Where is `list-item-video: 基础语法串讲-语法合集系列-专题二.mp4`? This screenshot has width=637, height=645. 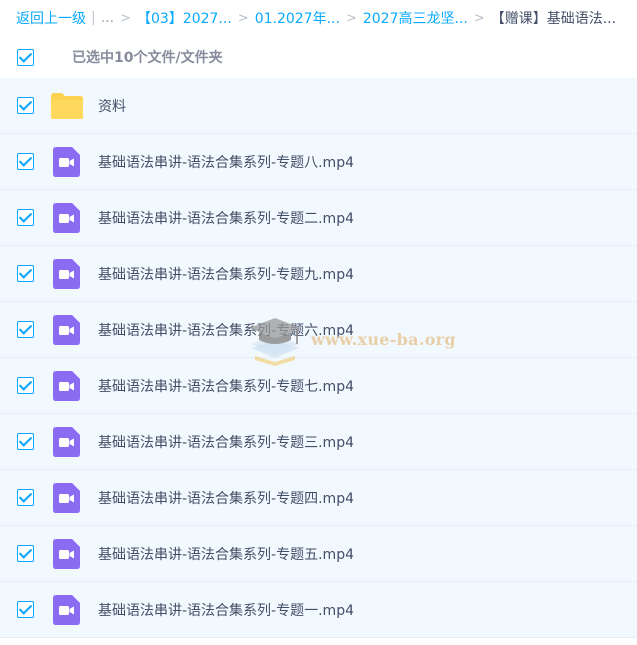
list-item-video: 基础语法串讲-语法合集系列-专题二.mp4 is located at coordinates (318, 218).